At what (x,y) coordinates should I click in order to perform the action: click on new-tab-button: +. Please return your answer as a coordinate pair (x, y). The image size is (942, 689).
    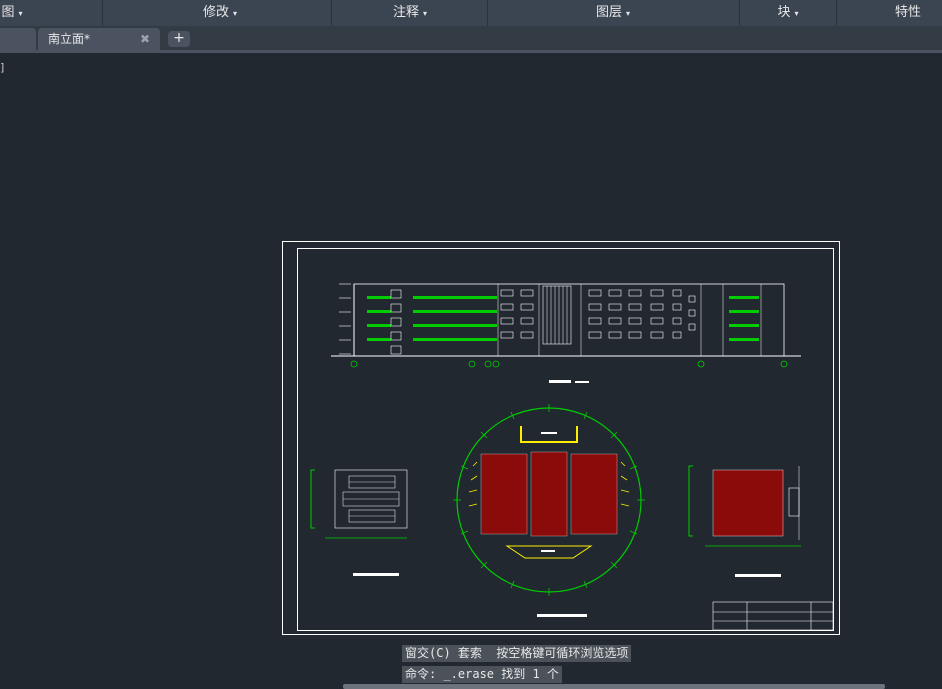
    Looking at the image, I should click on (179, 39).